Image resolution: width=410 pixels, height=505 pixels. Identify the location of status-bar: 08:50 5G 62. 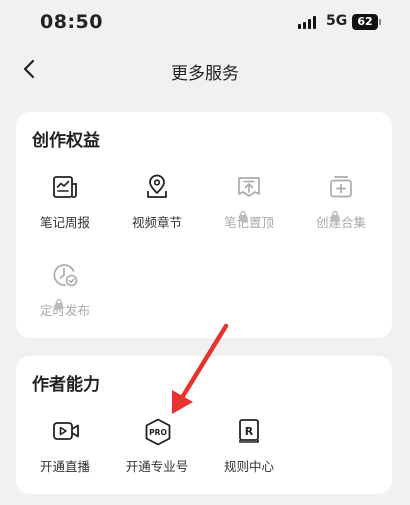
(205, 23).